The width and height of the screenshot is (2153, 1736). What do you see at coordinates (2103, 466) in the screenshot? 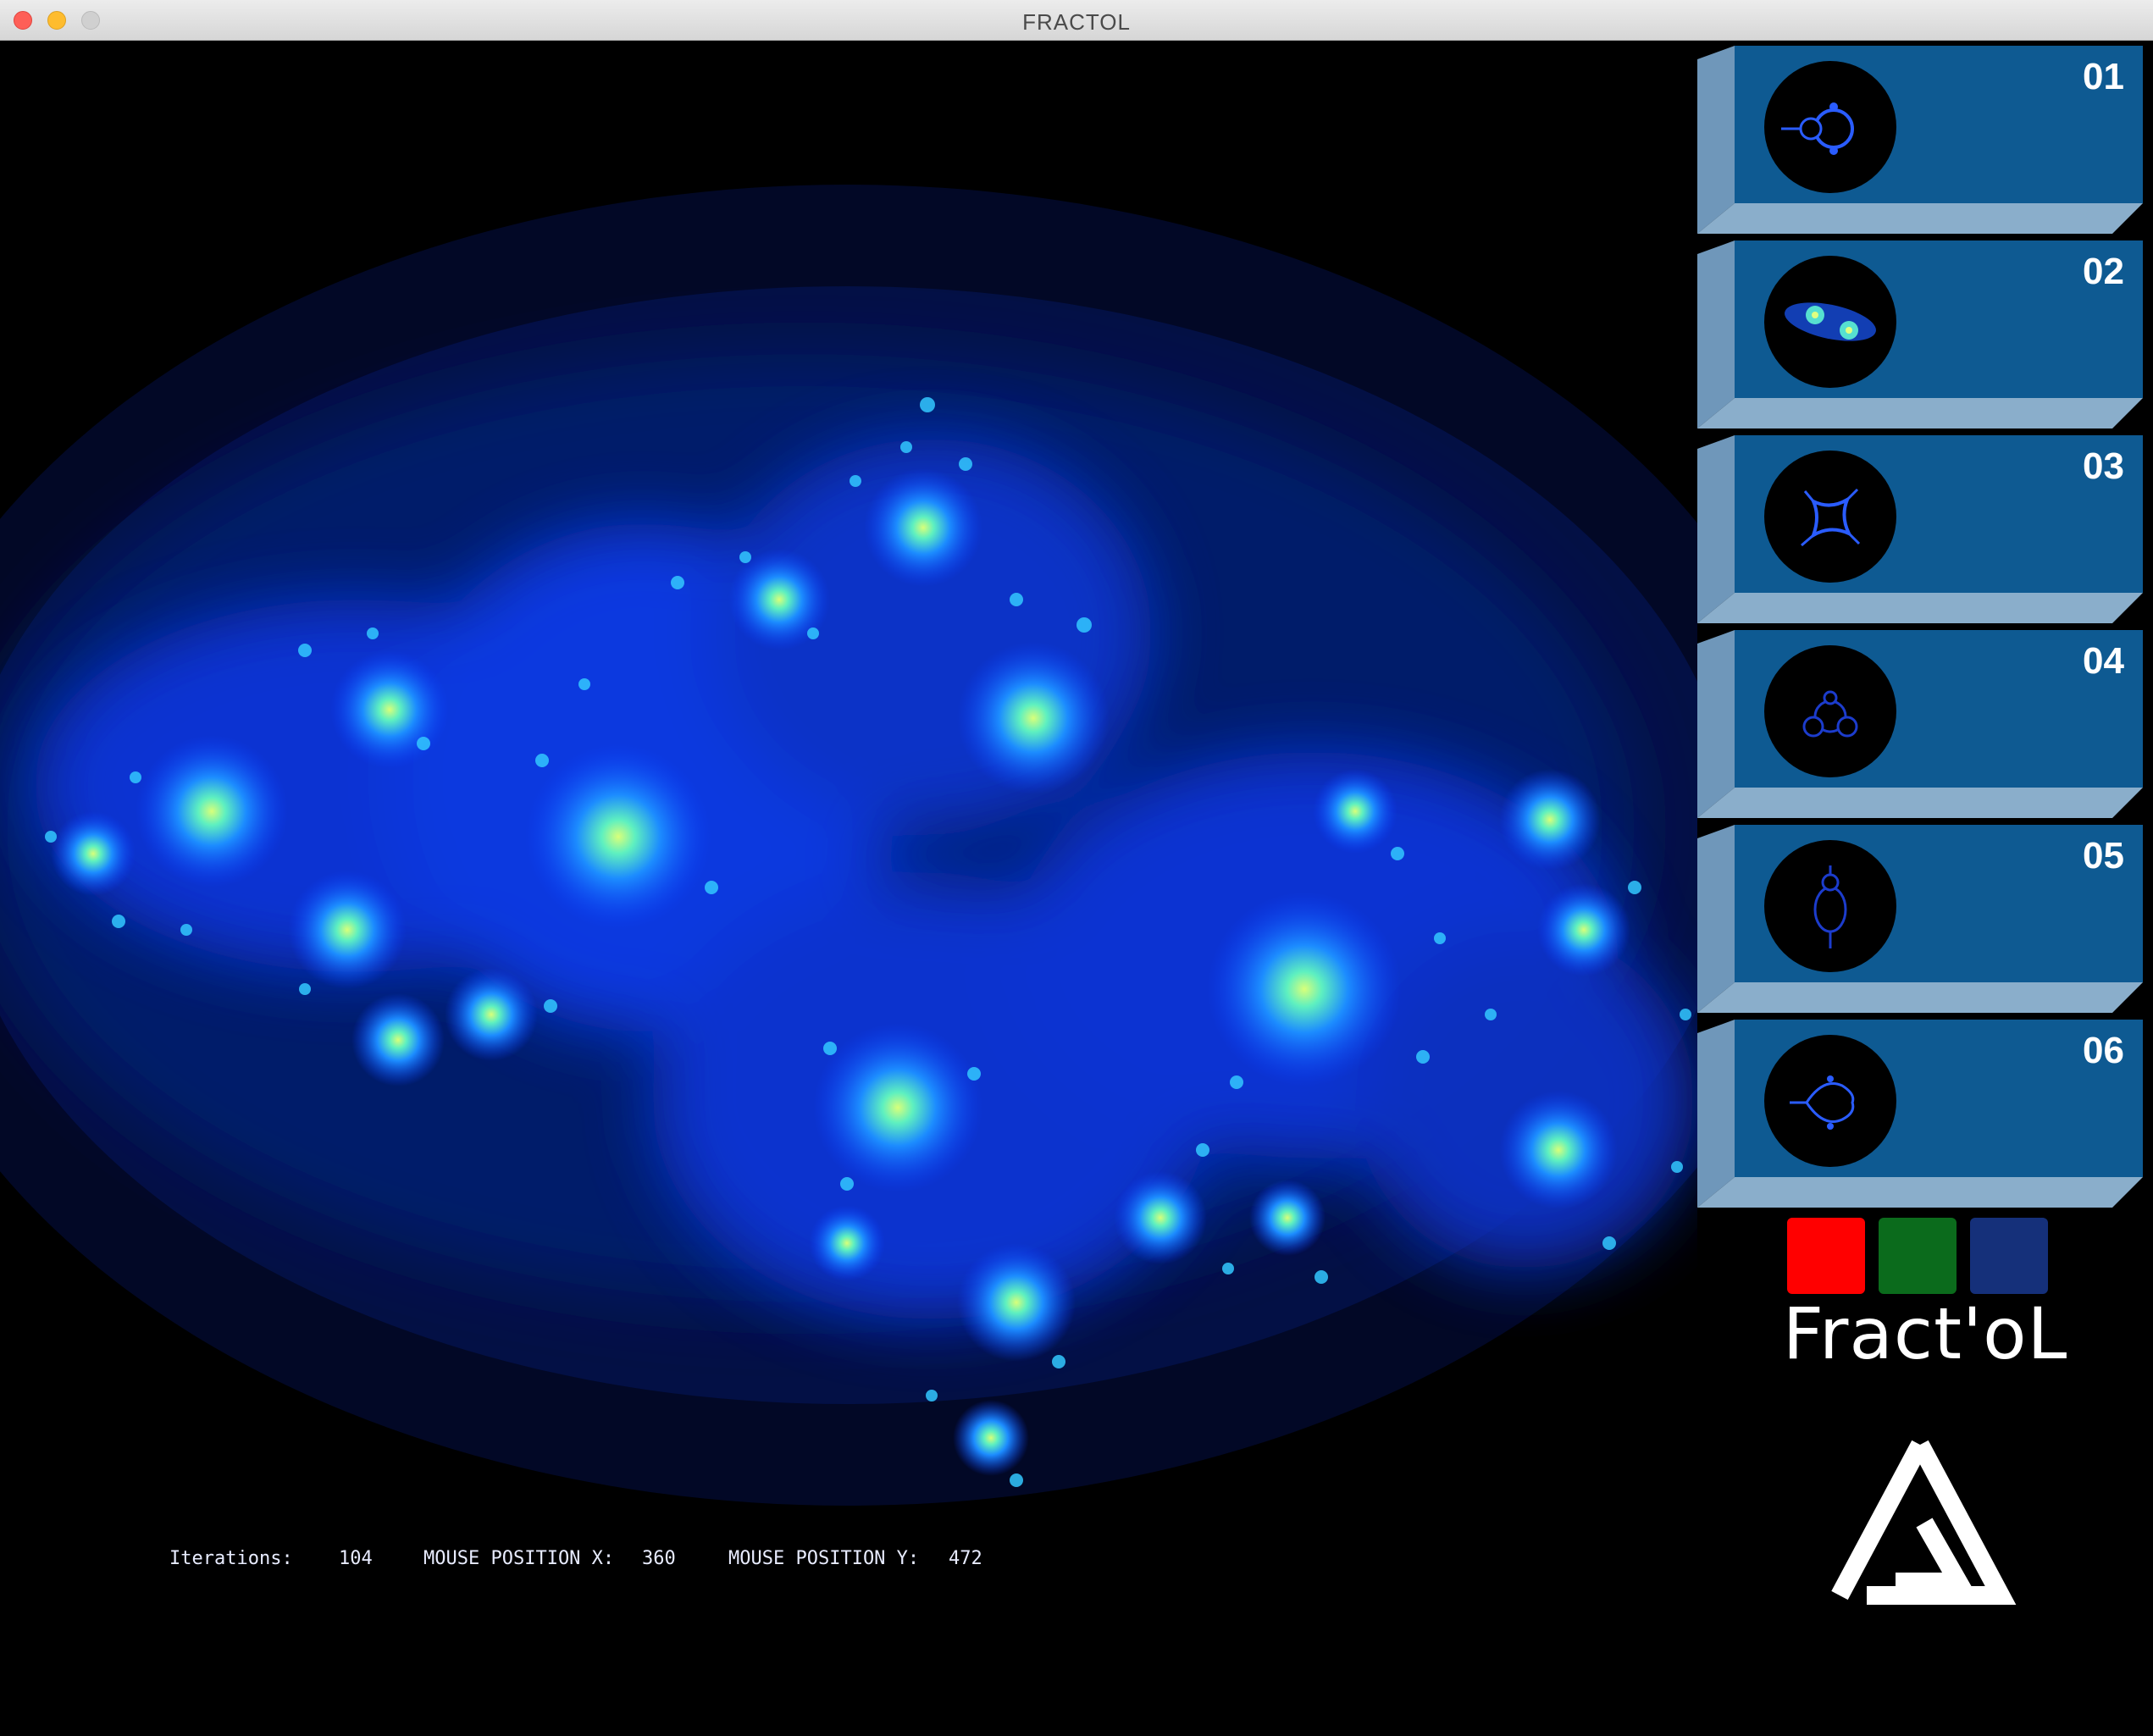
I see `card-number: 03` at bounding box center [2103, 466].